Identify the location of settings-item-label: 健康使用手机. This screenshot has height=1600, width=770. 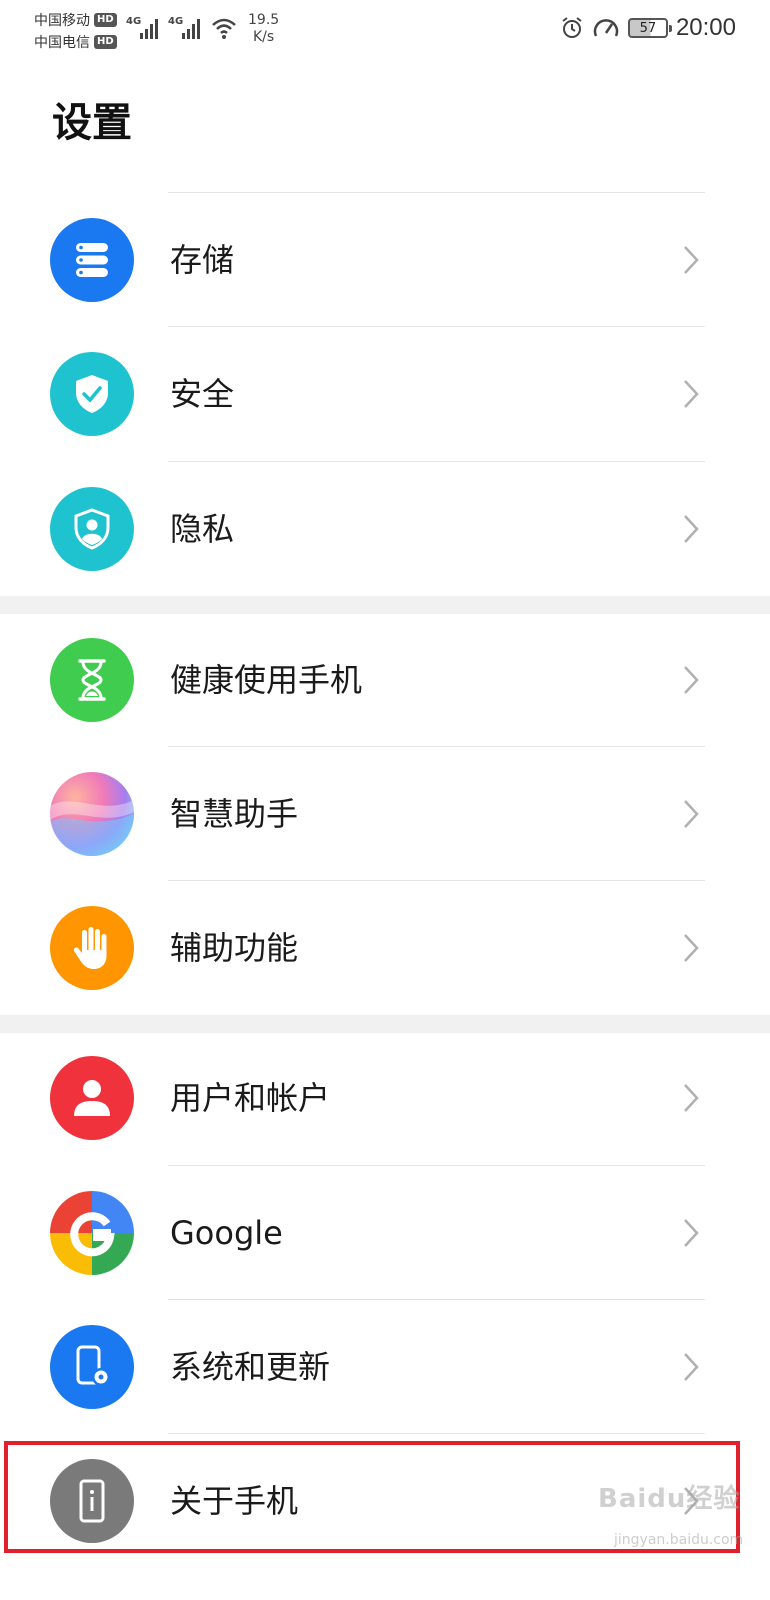
(266, 680).